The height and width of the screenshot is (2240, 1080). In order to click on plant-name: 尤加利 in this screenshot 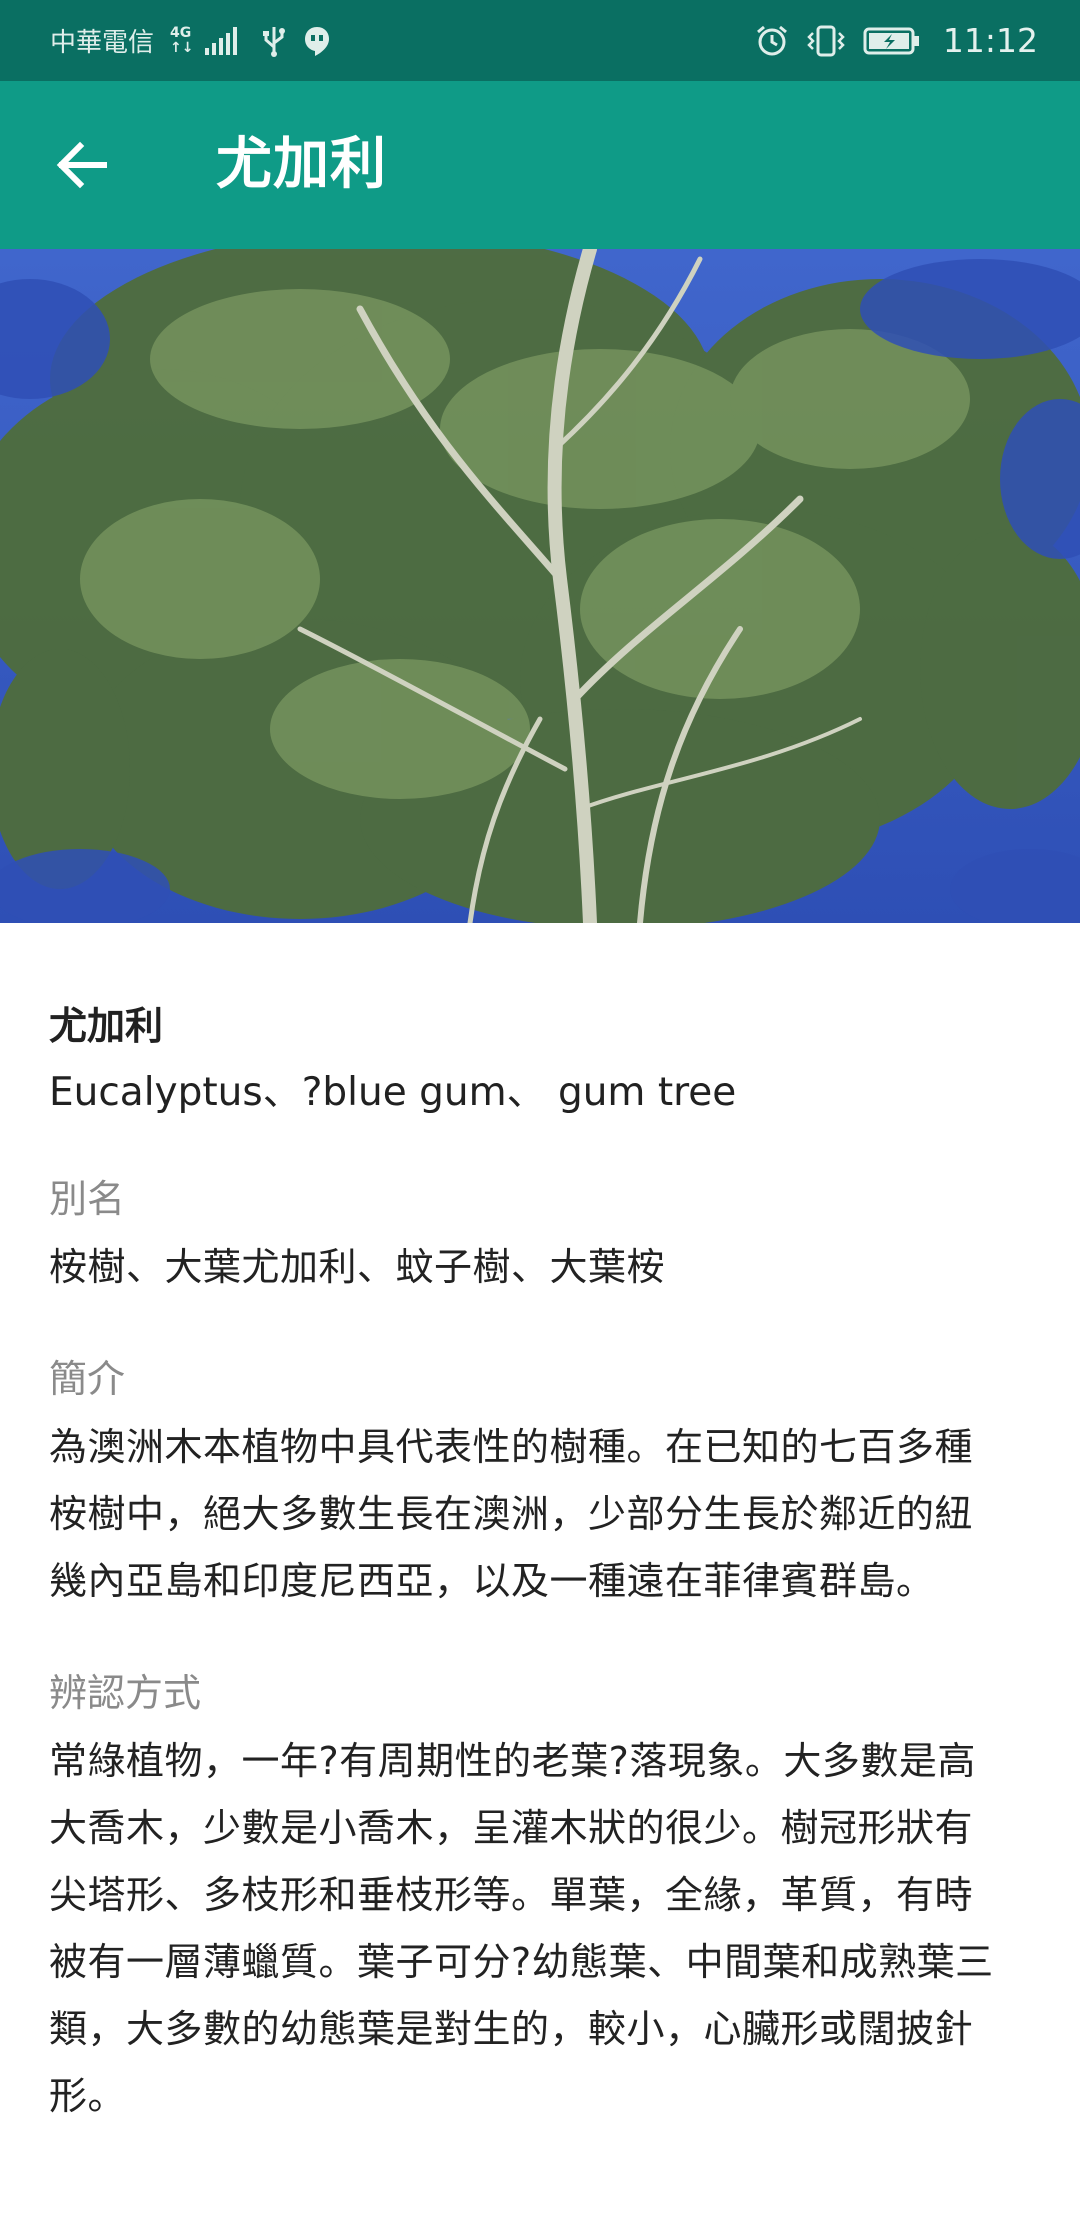, I will do `click(106, 1026)`.